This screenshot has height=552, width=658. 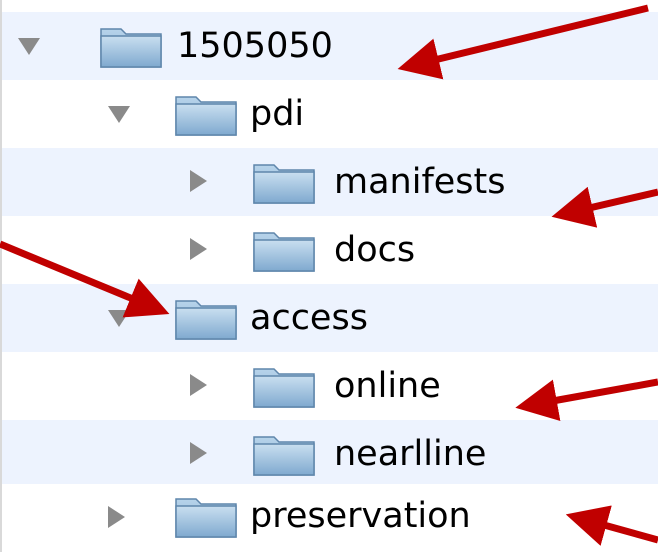 What do you see at coordinates (277, 114) in the screenshot?
I see `tree-item-label: pdi` at bounding box center [277, 114].